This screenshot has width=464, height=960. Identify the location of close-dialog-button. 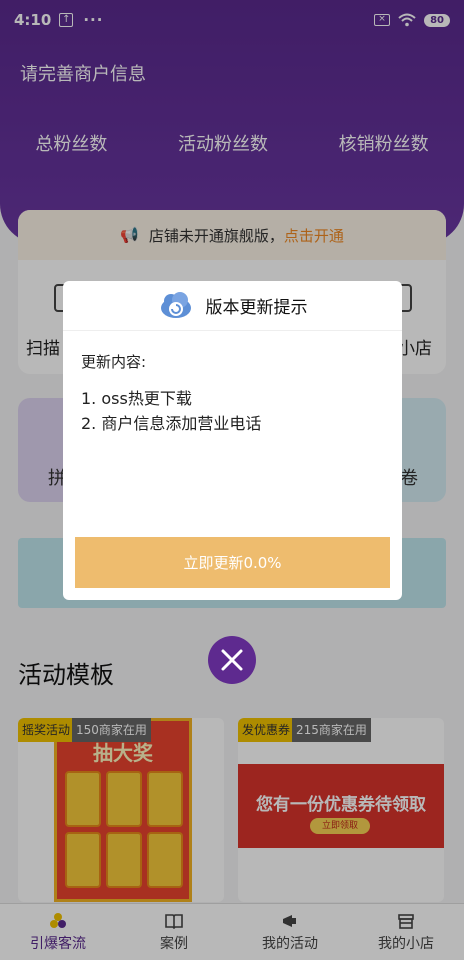
(232, 660).